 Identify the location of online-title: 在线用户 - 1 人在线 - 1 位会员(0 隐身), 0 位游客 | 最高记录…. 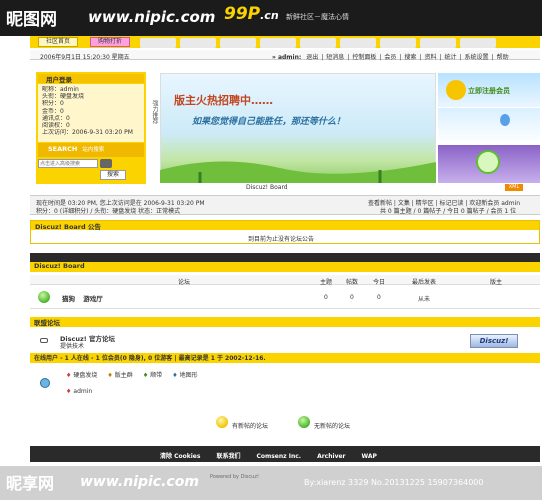
(150, 358).